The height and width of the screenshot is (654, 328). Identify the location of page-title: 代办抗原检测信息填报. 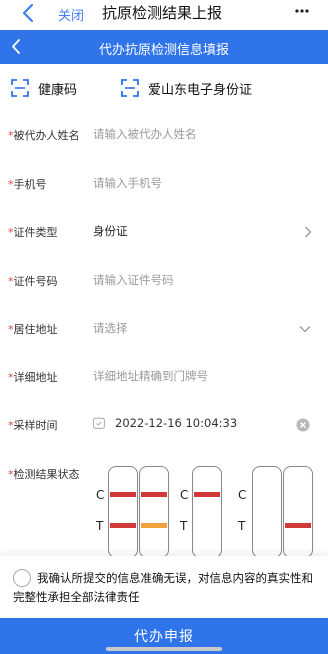
(163, 50).